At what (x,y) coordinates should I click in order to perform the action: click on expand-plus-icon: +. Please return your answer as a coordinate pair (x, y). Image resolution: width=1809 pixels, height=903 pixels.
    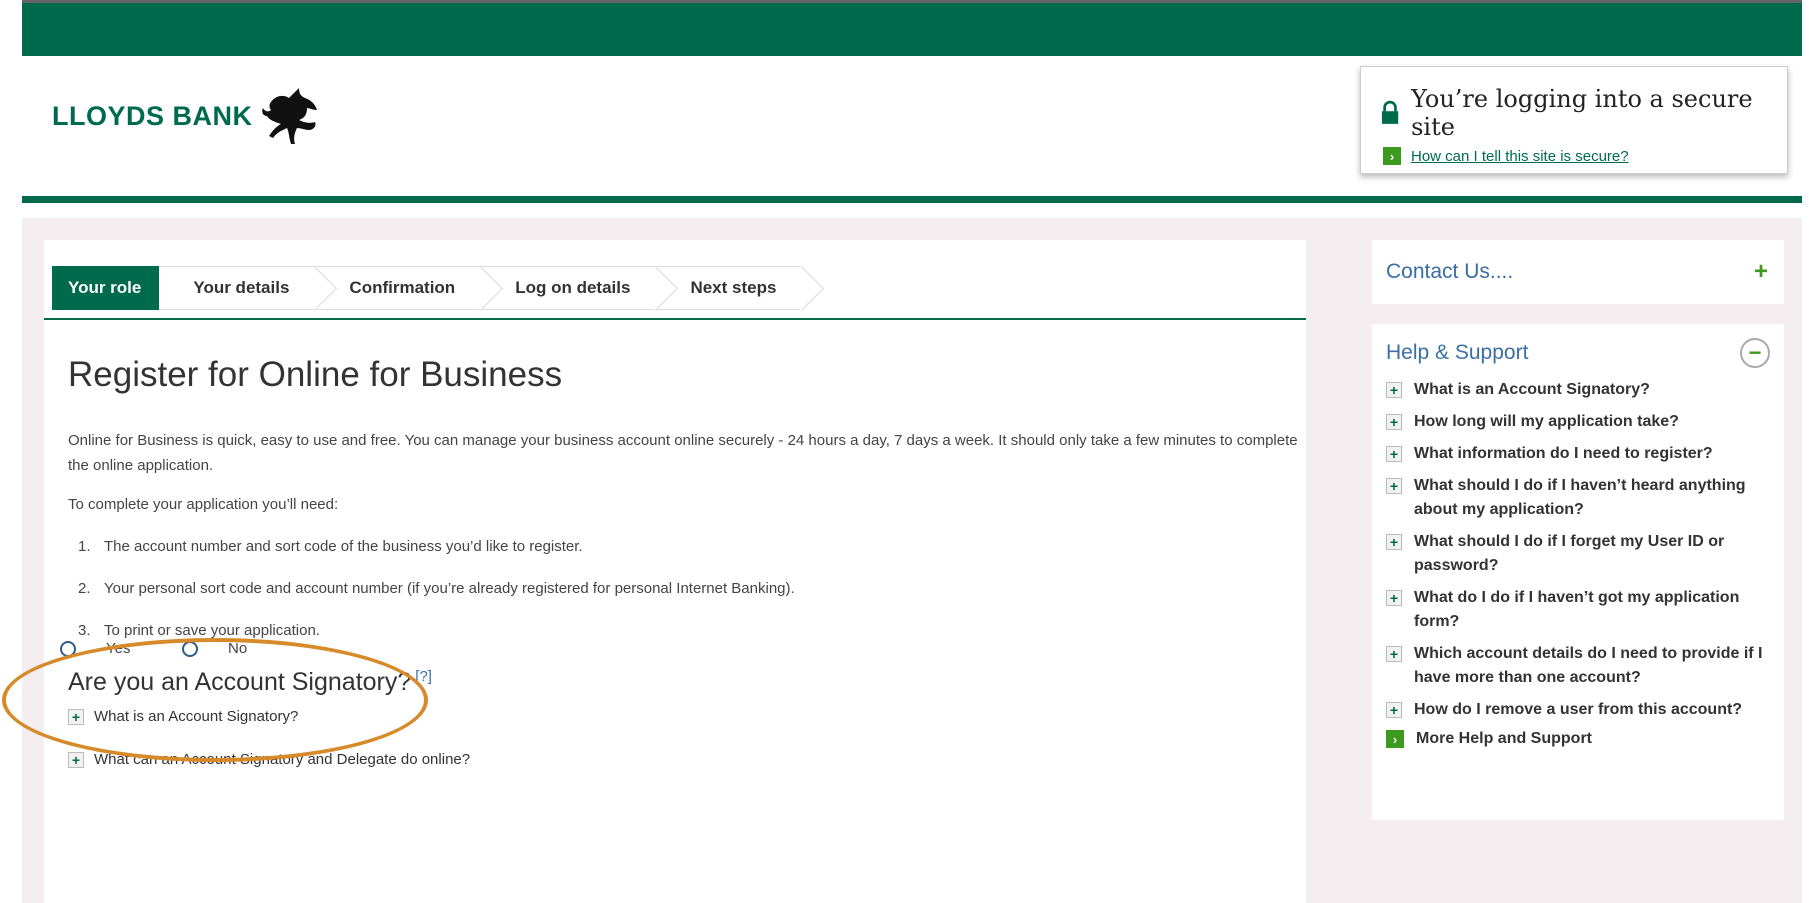
    Looking at the image, I should click on (1761, 272).